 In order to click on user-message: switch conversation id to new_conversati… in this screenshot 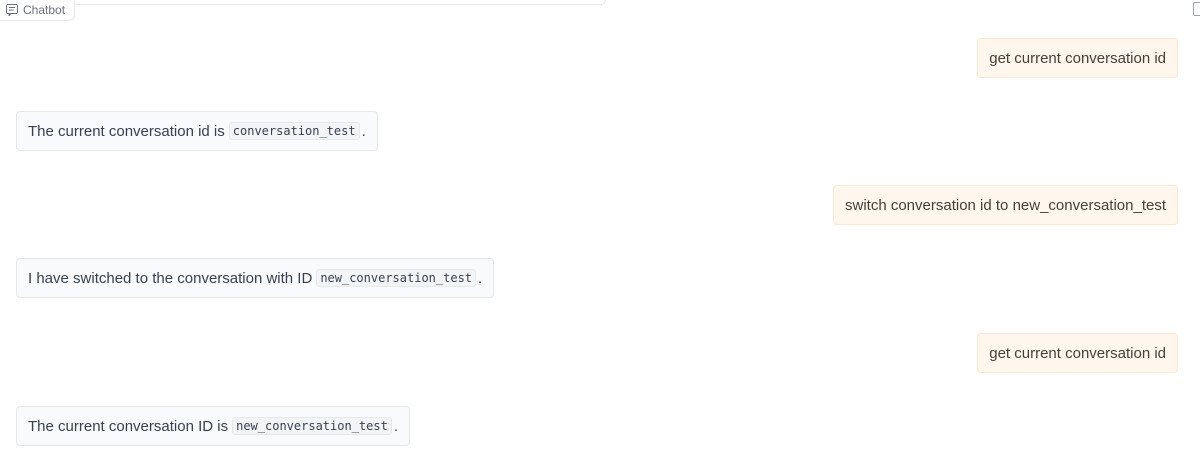, I will do `click(1005, 205)`.